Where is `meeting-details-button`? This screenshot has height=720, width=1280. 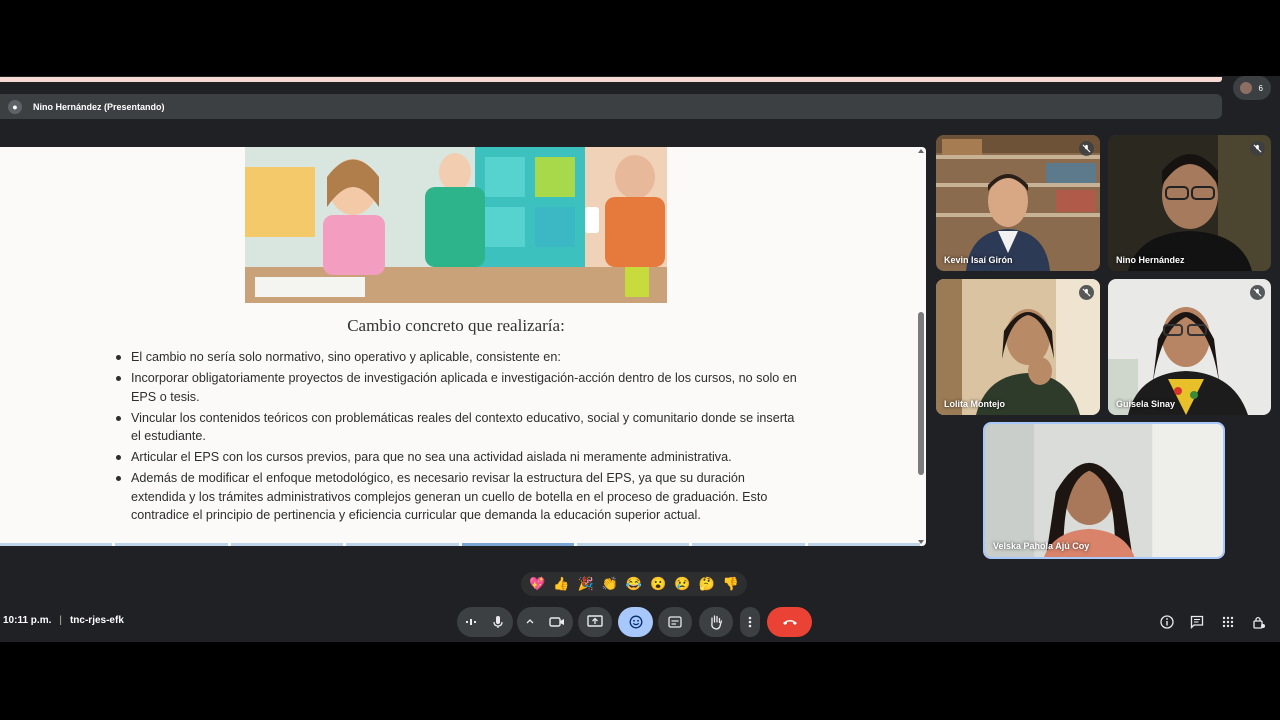 meeting-details-button is located at coordinates (1167, 622).